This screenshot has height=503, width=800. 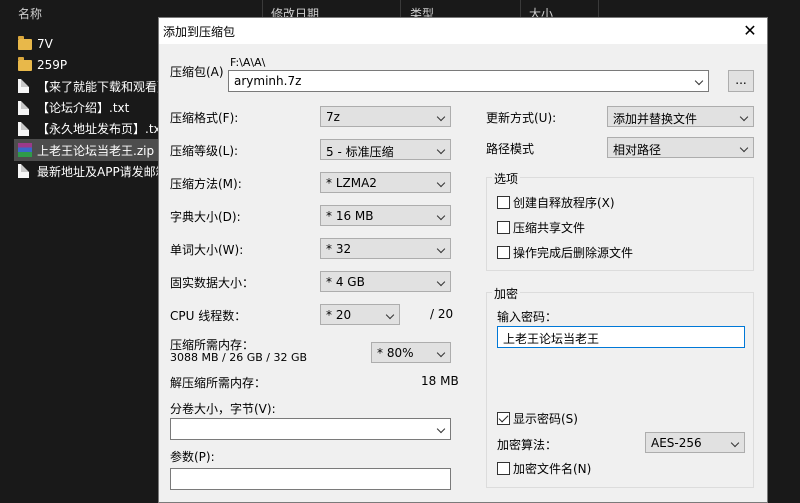 I want to click on memory-select: * 80%, so click(x=411, y=352).